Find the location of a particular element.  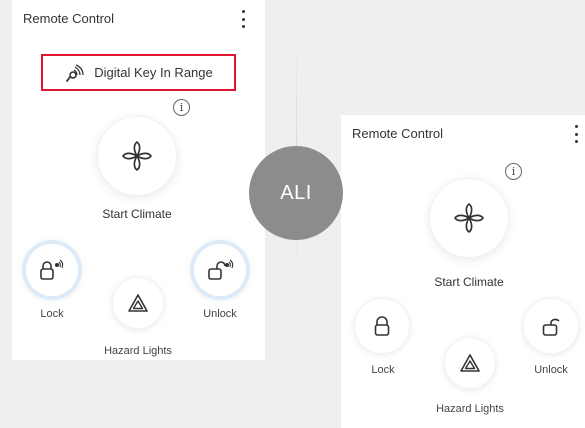

lock-with-signal-icon is located at coordinates (52, 269).